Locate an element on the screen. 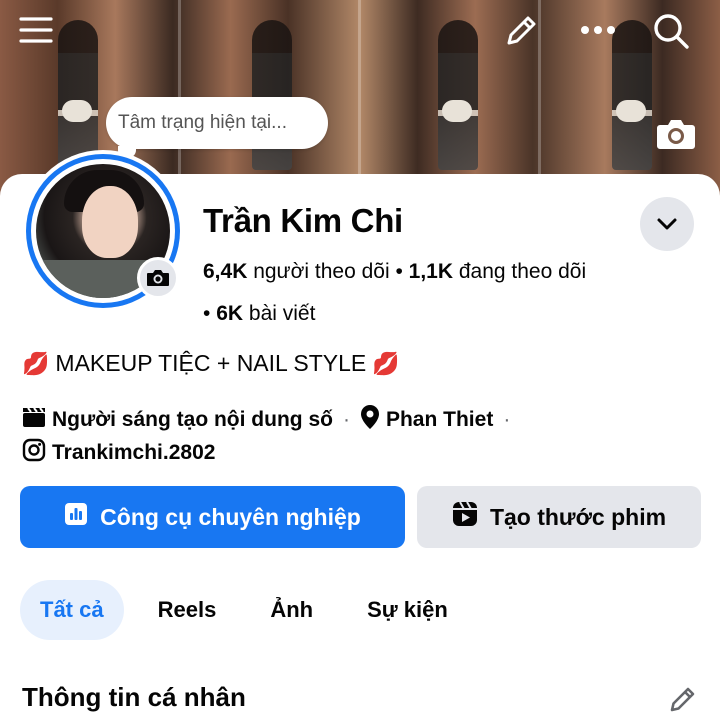 The image size is (720, 720). instagram-handle: Trankimchi.2802 is located at coordinates (133, 453).